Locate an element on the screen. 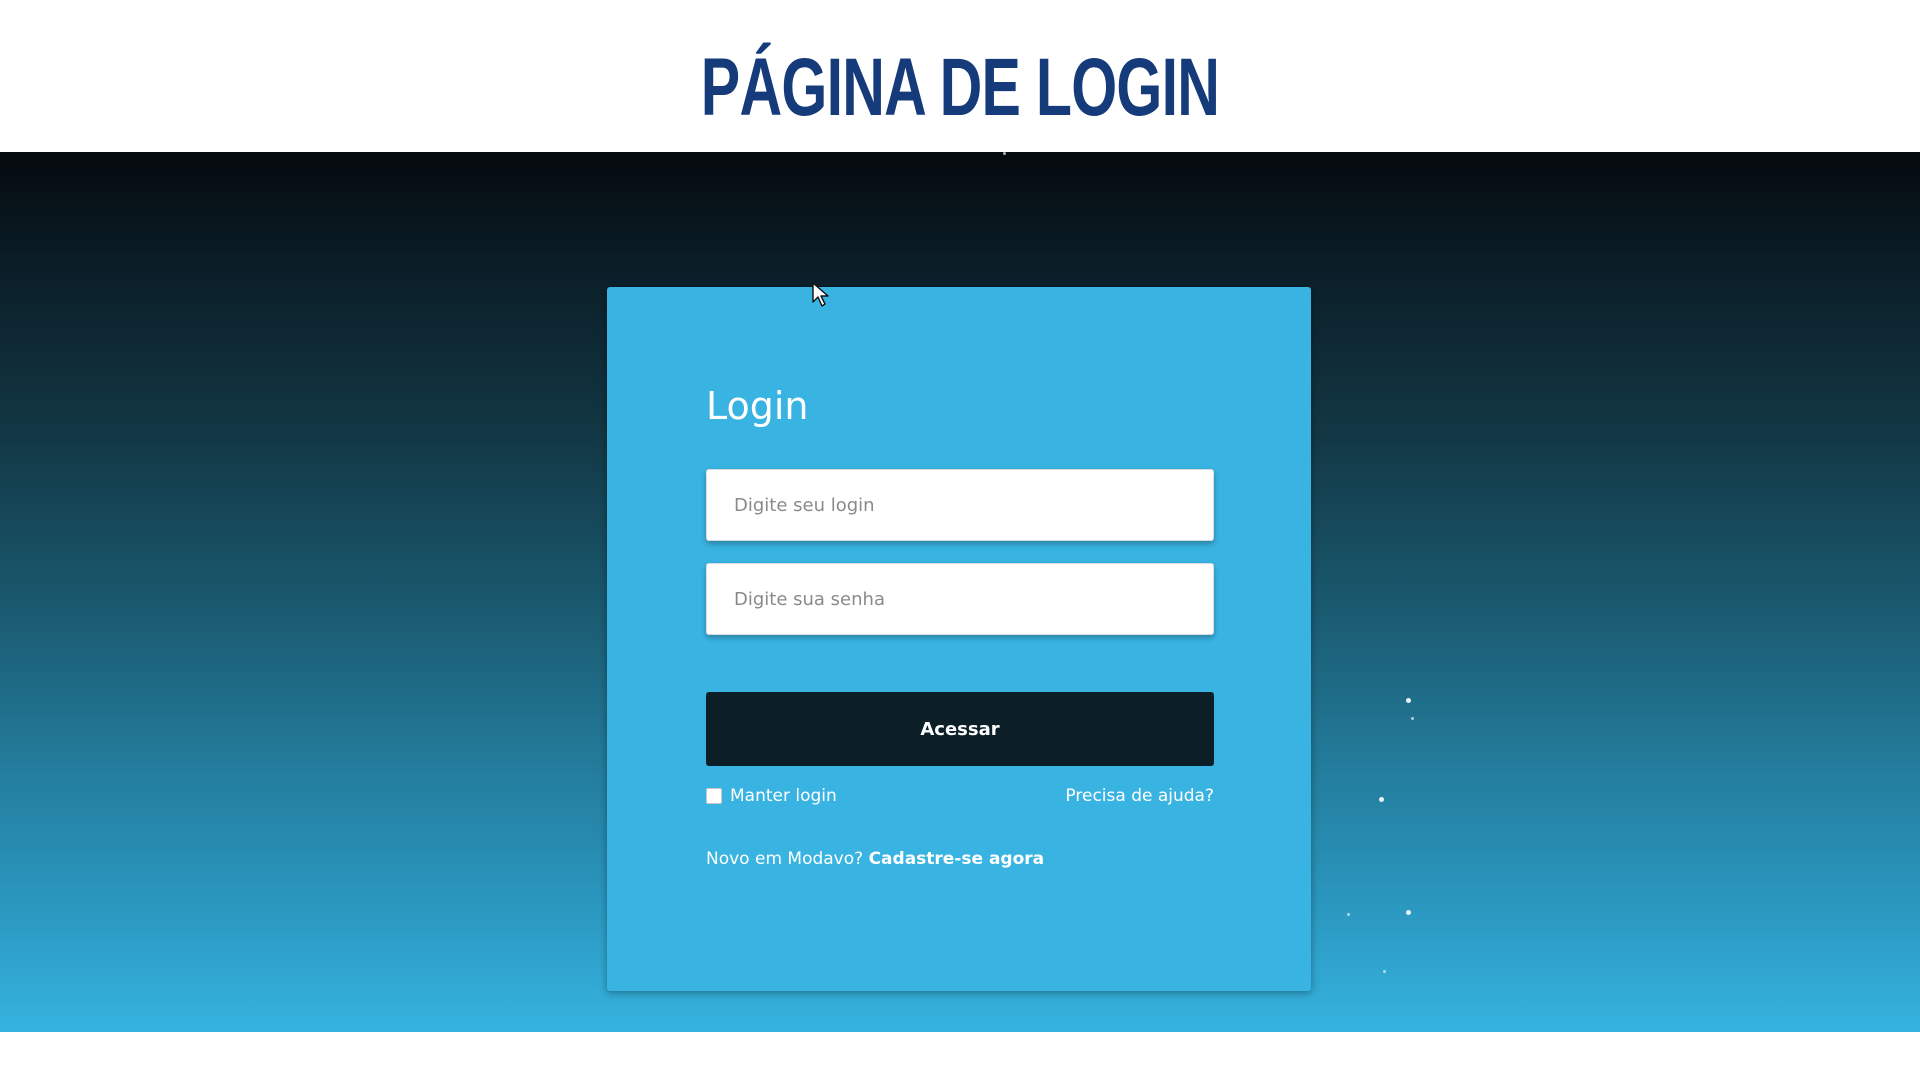 The height and width of the screenshot is (1080, 1920). signup-link: Cadastre-se agora is located at coordinates (957, 859).